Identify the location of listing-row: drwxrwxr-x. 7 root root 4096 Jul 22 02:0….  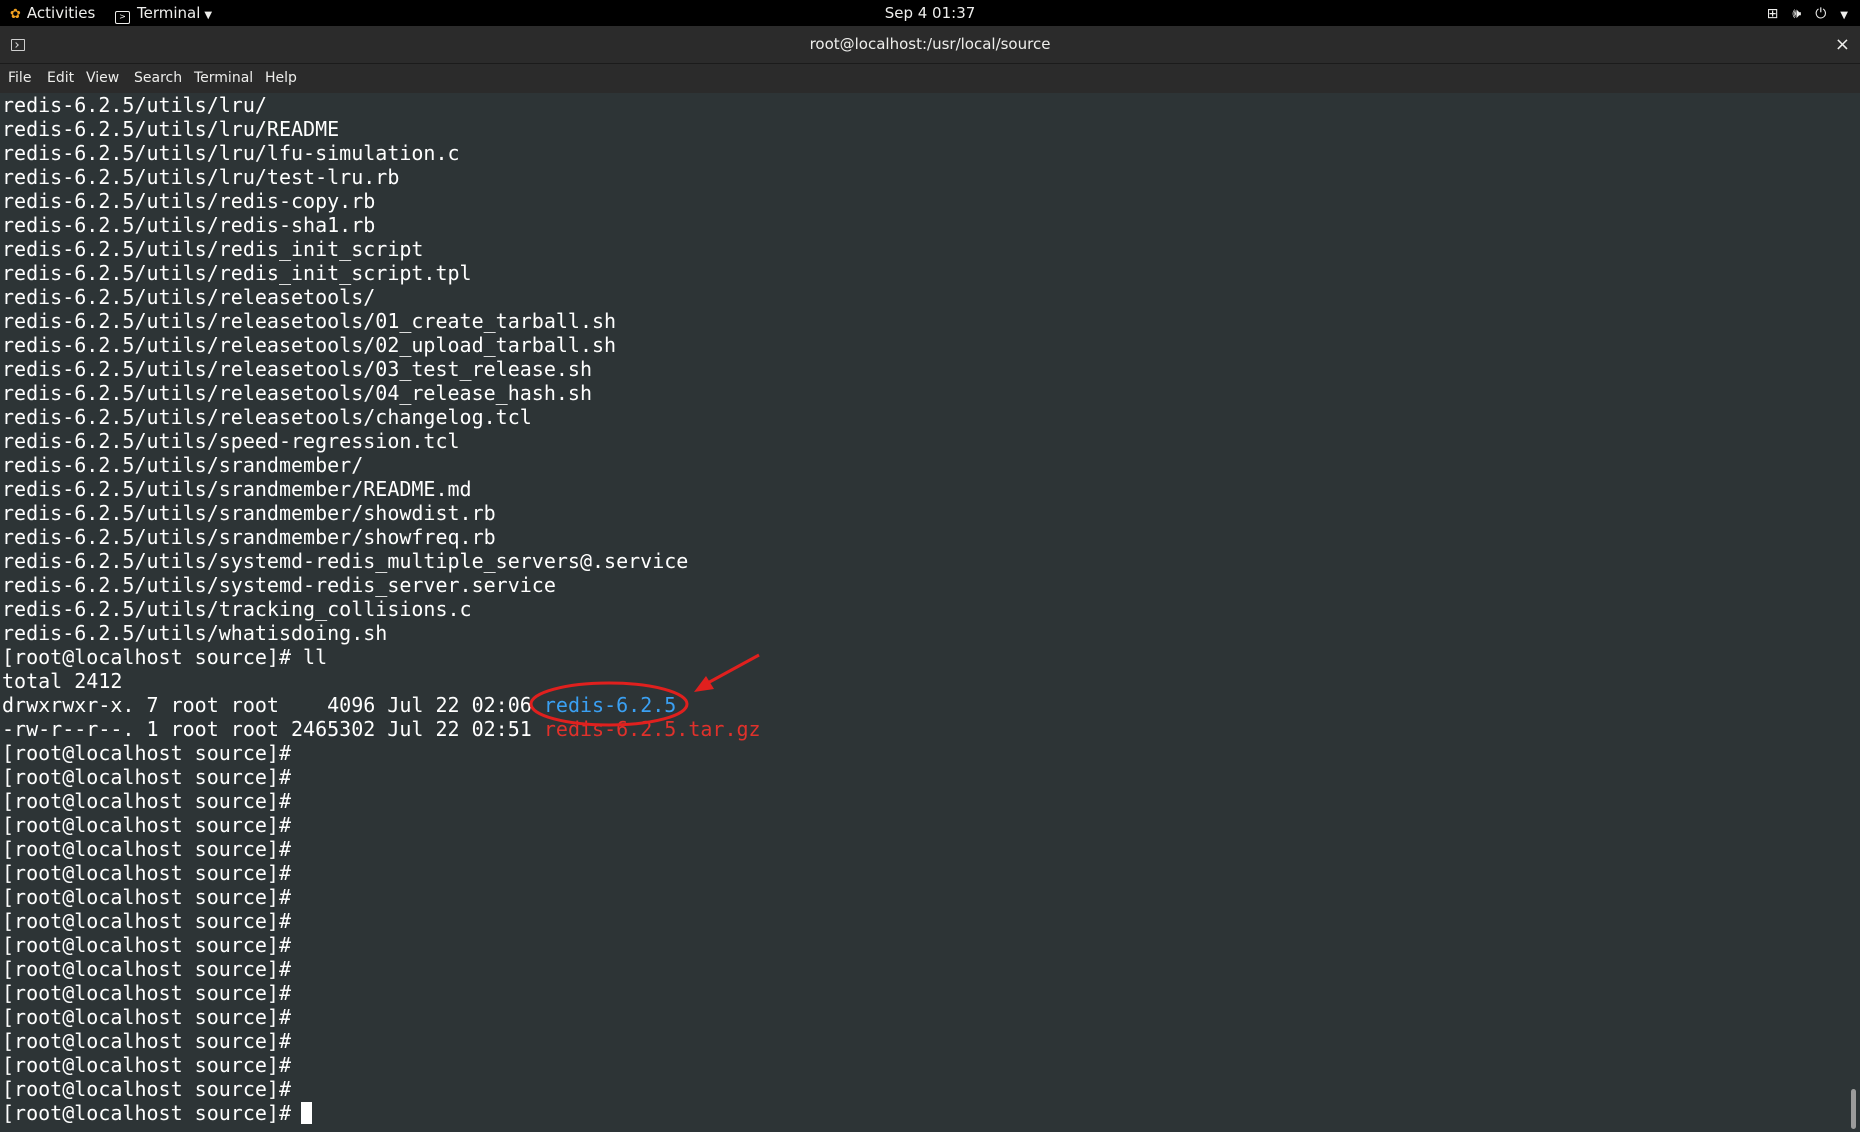
(381, 705).